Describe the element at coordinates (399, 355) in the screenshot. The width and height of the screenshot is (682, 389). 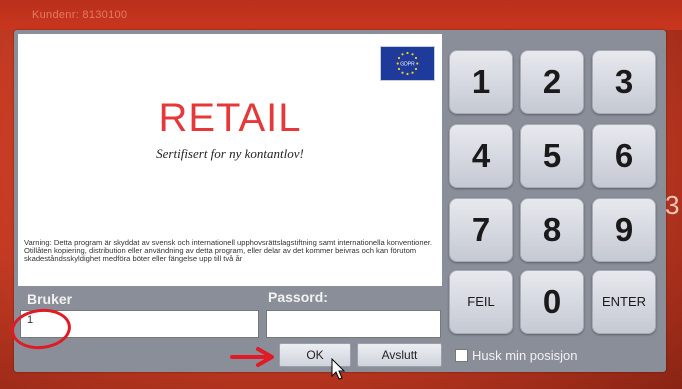
I see `exit-button: Avslutt` at that location.